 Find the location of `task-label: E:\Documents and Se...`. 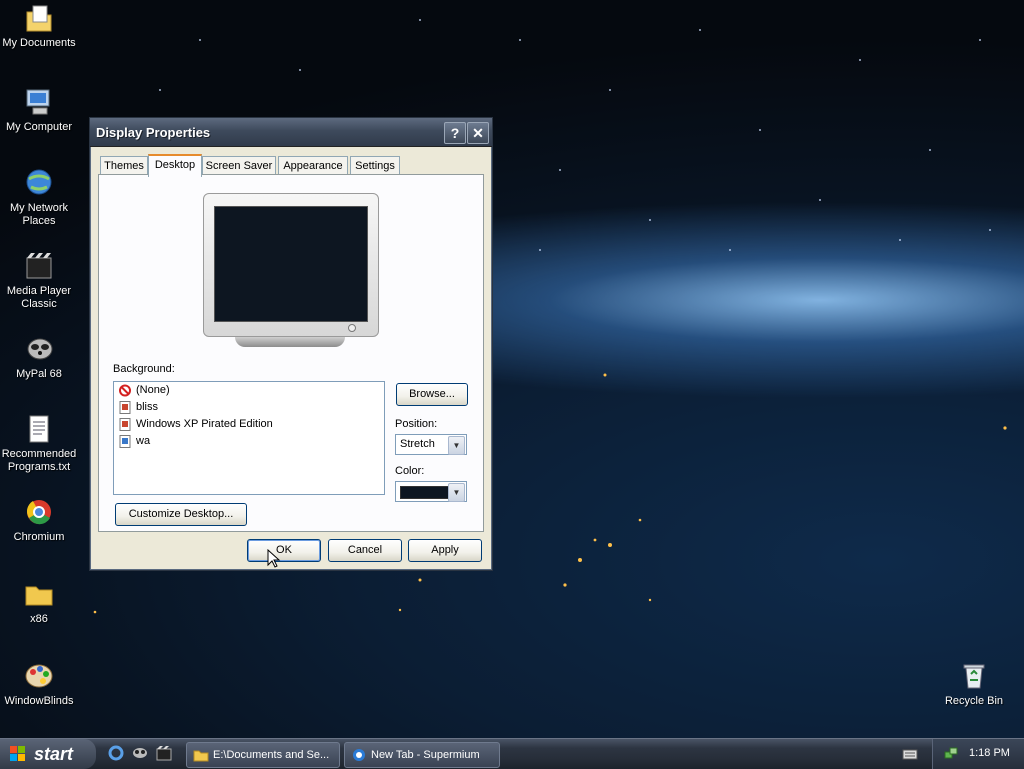

task-label: E:\Documents and Se... is located at coordinates (271, 755).